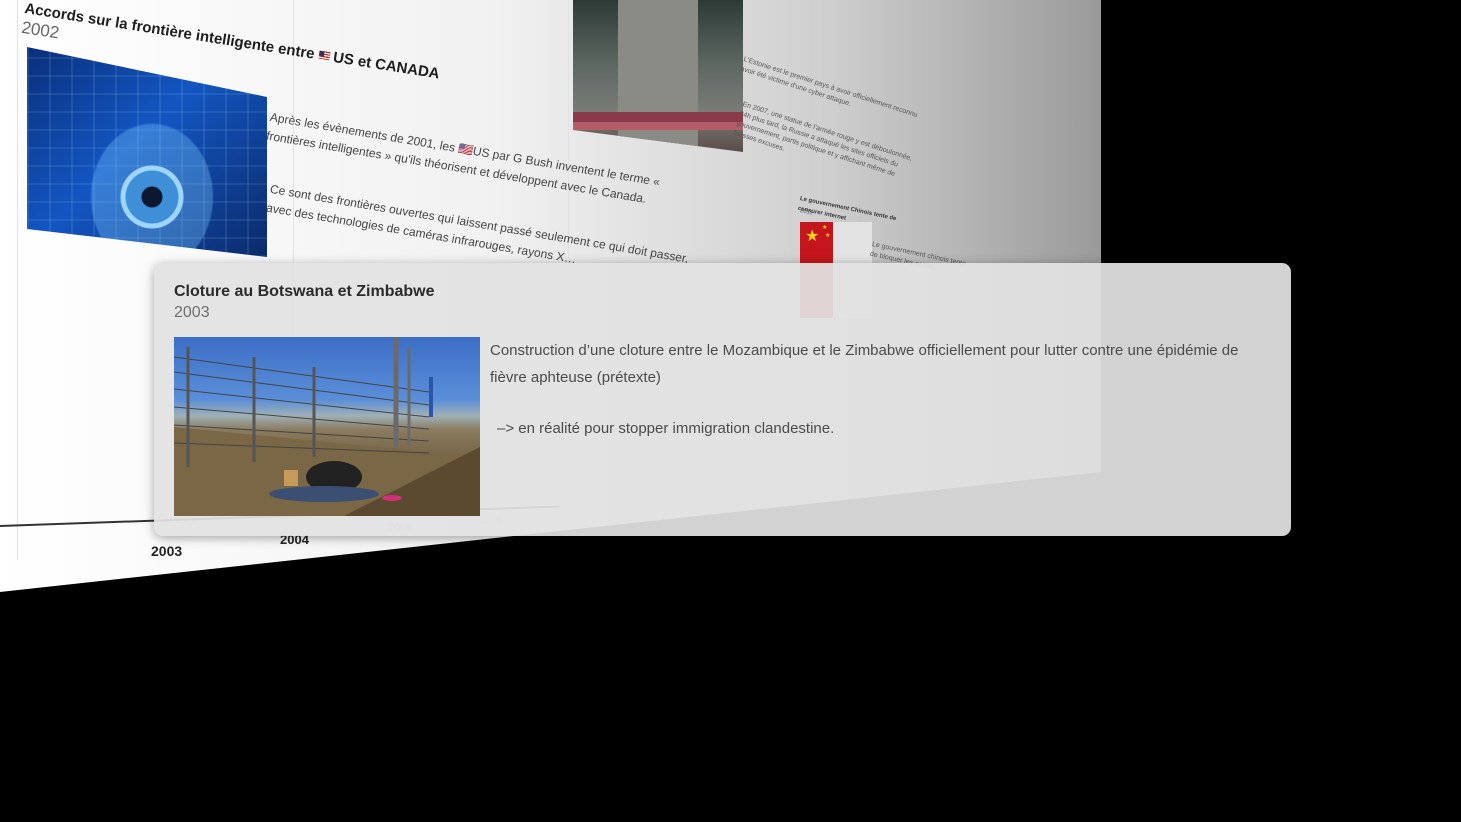 This screenshot has width=1461, height=822. What do you see at coordinates (304, 291) in the screenshot?
I see `event-title: Cloture au Botswana et Zimbabwe` at bounding box center [304, 291].